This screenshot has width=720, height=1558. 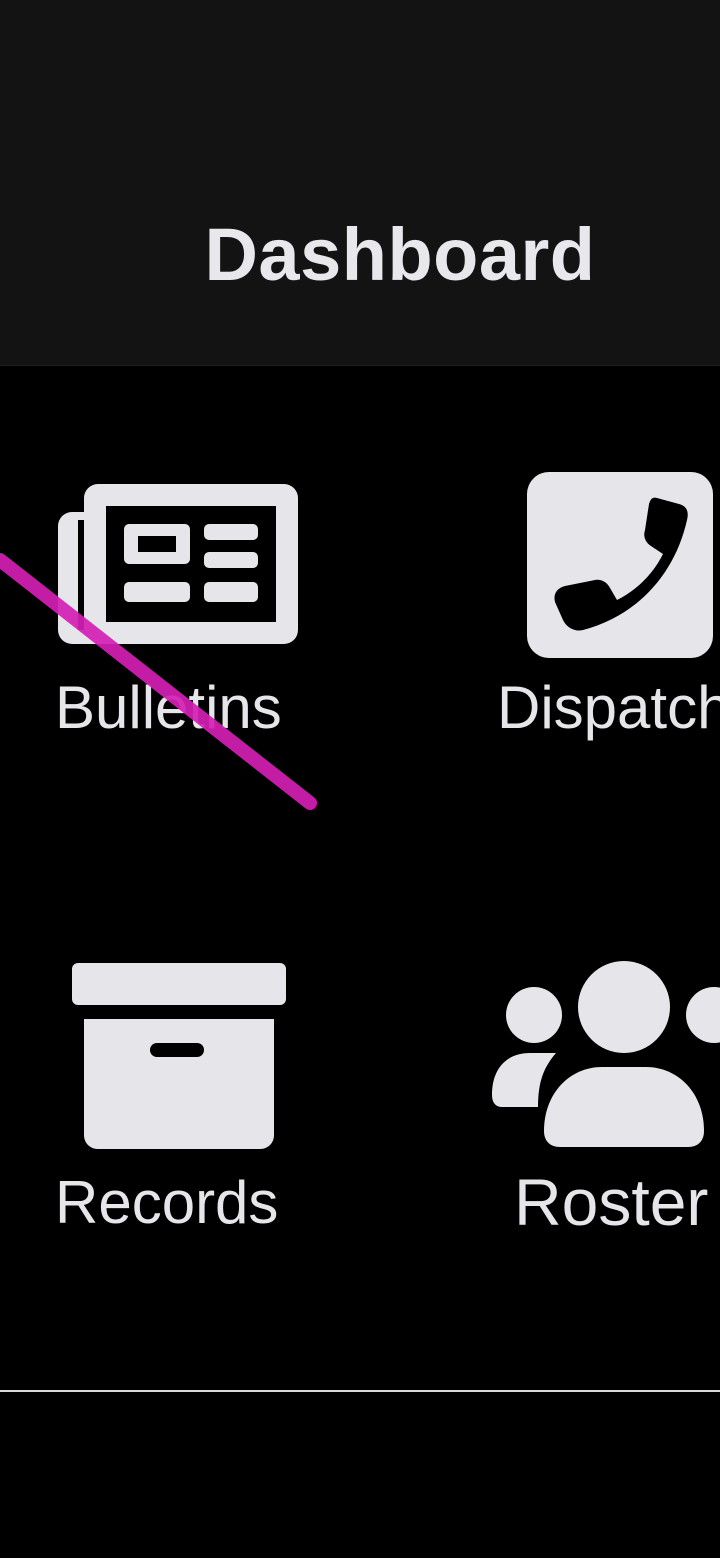 I want to click on bulletins-tile: Bulletins, so click(x=180, y=615).